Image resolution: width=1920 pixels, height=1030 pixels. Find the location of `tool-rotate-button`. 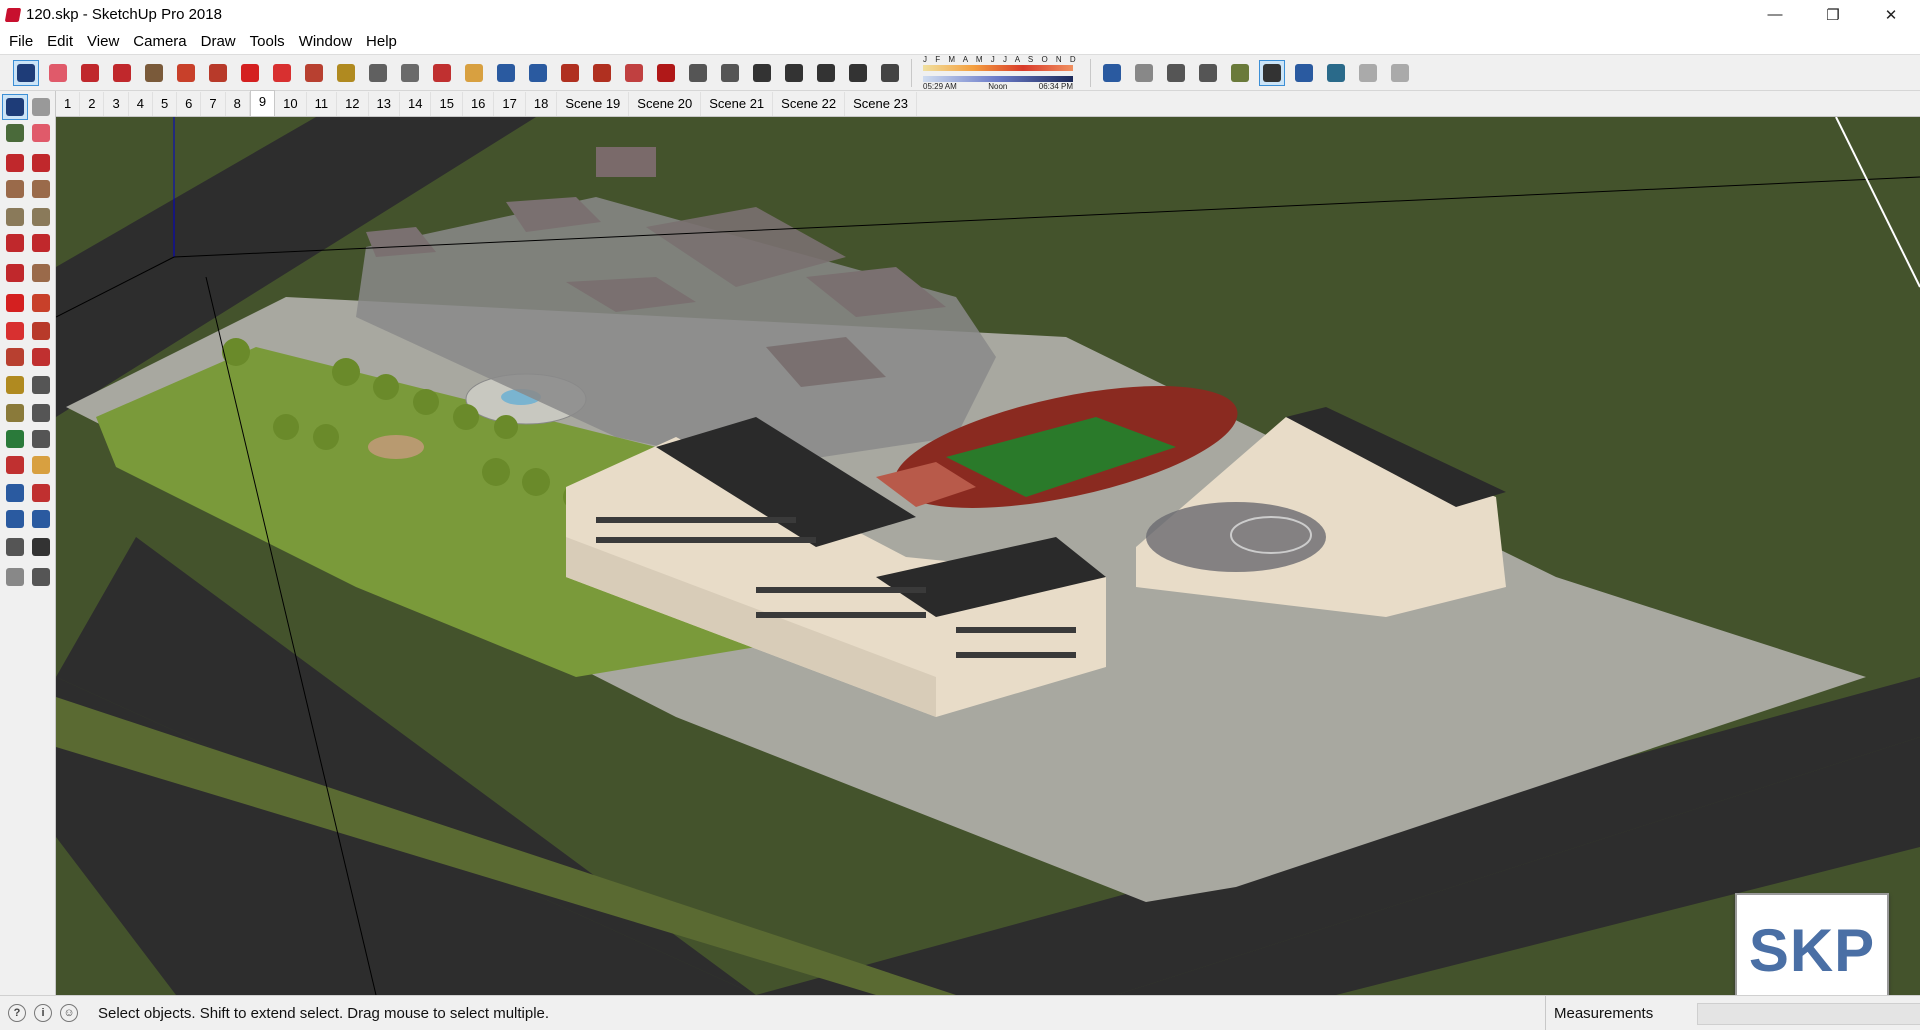

tool-rotate-button is located at coordinates (15, 331).